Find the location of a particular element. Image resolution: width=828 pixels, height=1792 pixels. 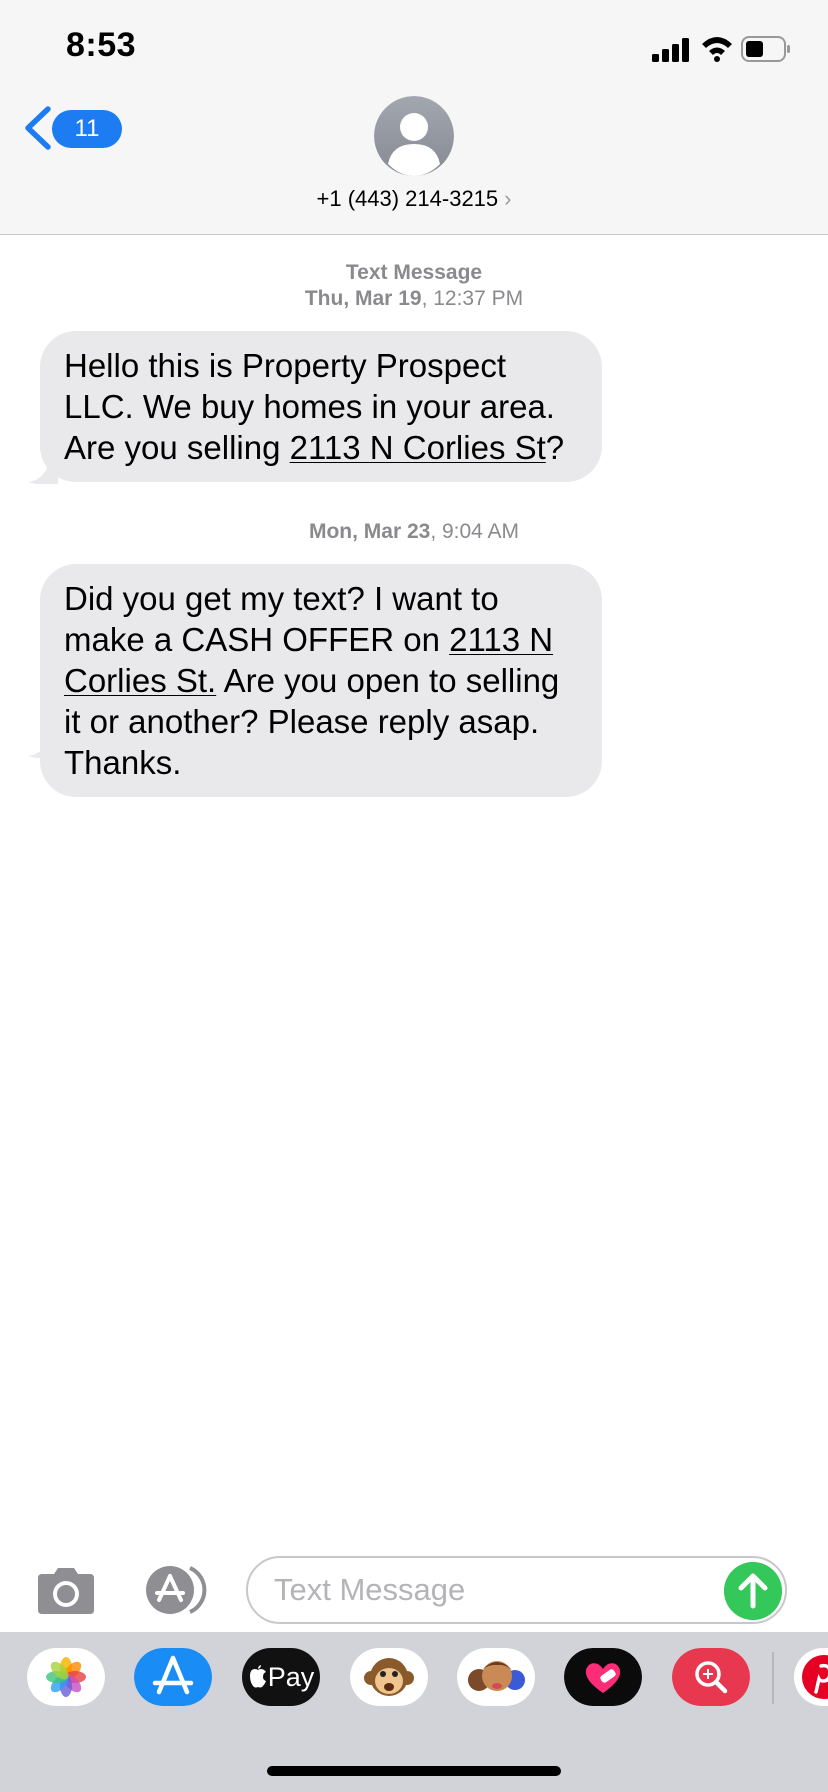

chevron-right-icon: › is located at coordinates (508, 198).